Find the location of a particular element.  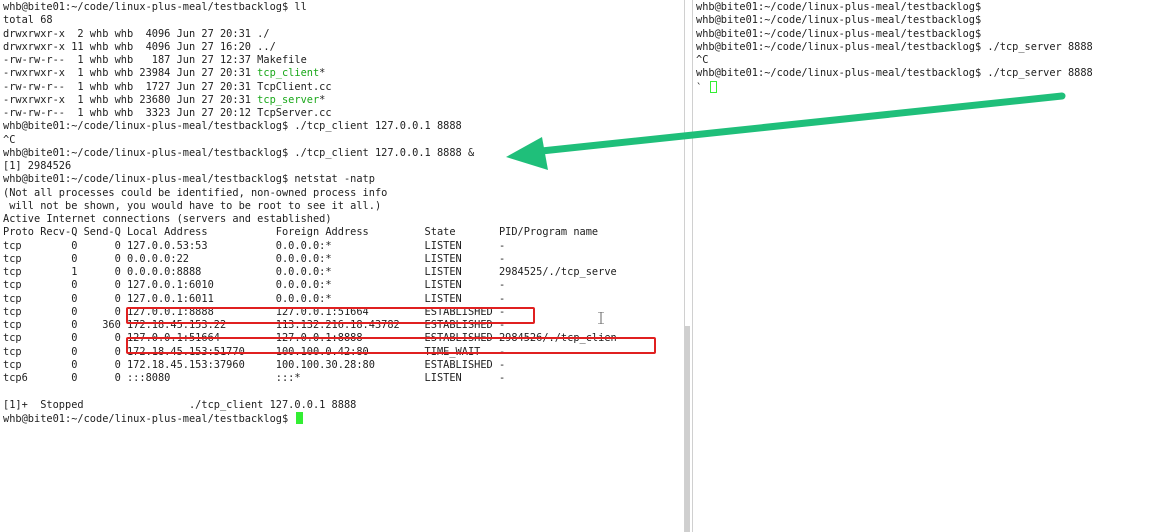

terminal-line: total 68 is located at coordinates (310, 20).